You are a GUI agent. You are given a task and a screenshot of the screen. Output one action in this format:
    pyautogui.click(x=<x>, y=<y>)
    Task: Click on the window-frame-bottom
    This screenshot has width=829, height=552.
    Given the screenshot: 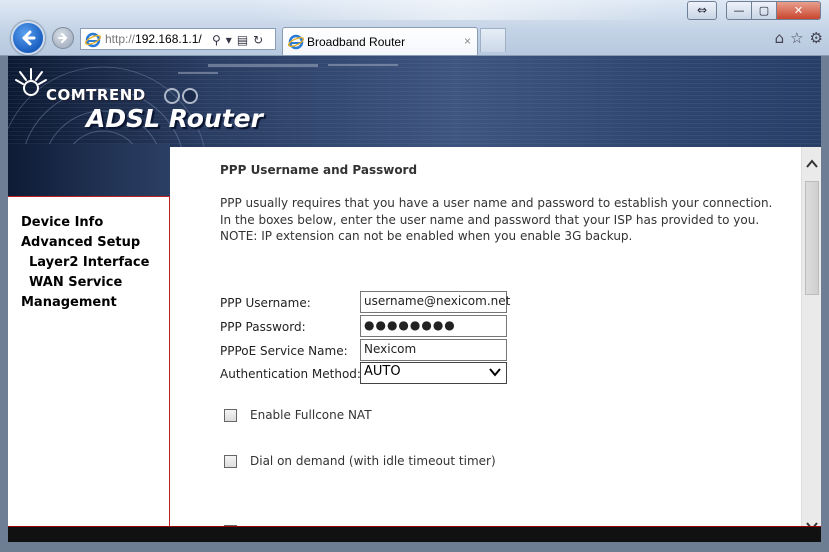 What is the action you would take?
    pyautogui.click(x=414, y=547)
    